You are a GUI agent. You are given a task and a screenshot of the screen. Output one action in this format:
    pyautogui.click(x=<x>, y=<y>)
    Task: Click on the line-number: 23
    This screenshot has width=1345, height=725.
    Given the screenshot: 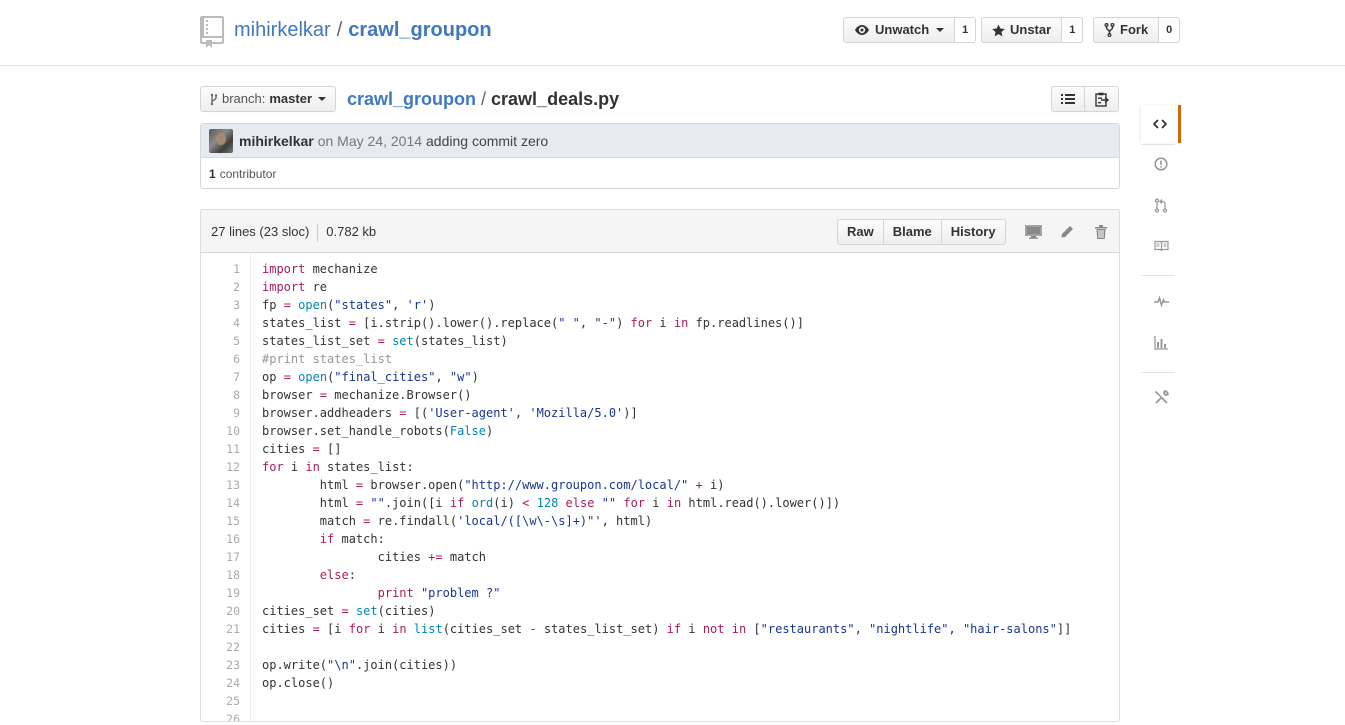 What is the action you would take?
    pyautogui.click(x=226, y=665)
    